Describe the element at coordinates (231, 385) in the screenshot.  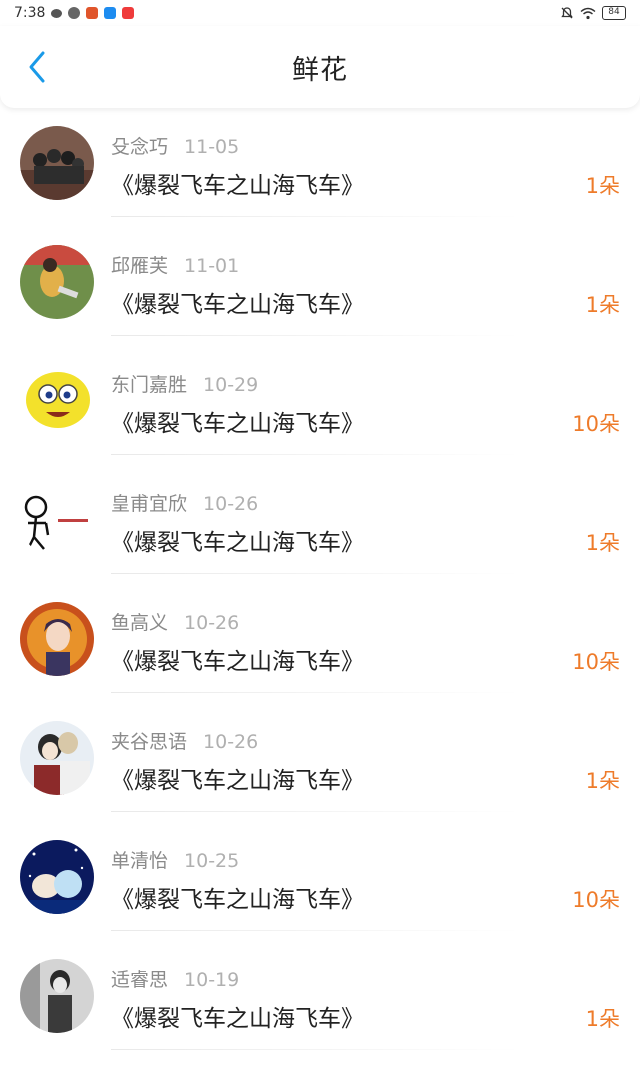
I see `item-date: 10-29` at that location.